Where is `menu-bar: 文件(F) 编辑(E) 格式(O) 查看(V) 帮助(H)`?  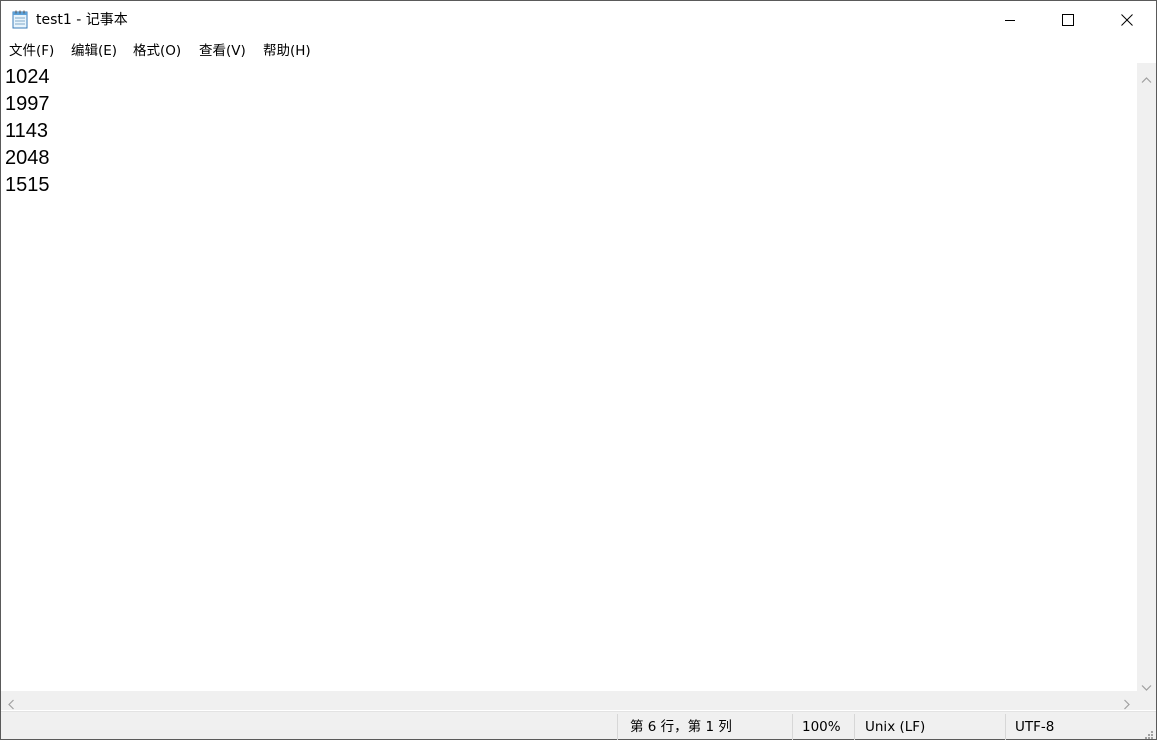 menu-bar: 文件(F) 编辑(E) 格式(O) 查看(V) 帮助(H) is located at coordinates (578, 51).